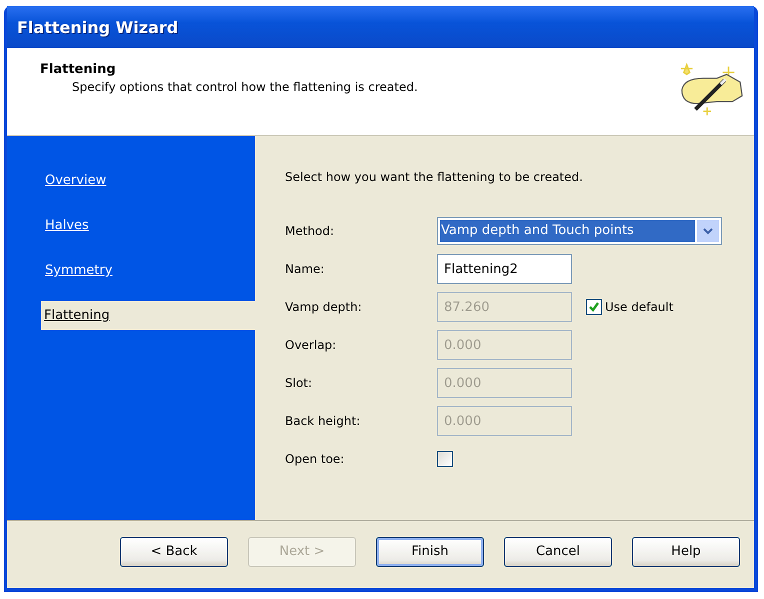 The width and height of the screenshot is (764, 599). What do you see at coordinates (579, 231) in the screenshot?
I see `method-dropdown: Vamp depth and Touch points` at bounding box center [579, 231].